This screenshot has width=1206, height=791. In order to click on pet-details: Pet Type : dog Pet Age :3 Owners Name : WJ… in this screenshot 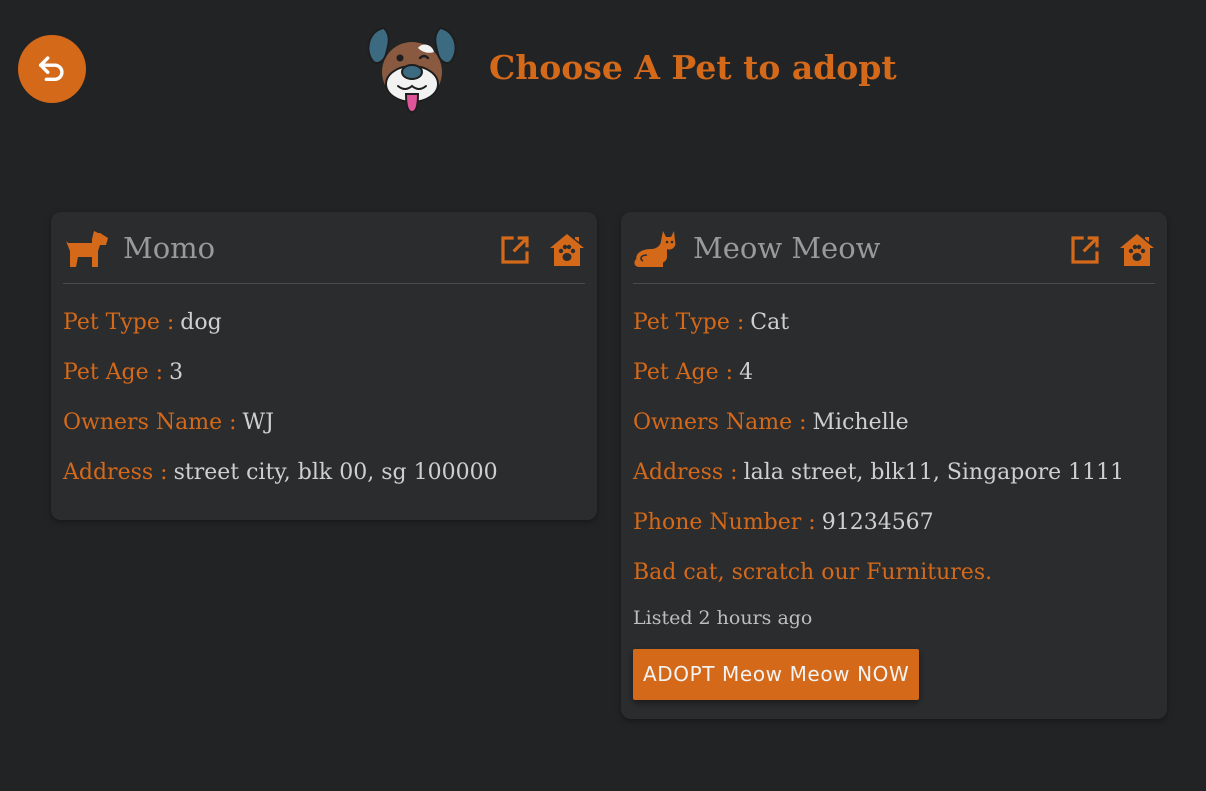, I will do `click(324, 385)`.